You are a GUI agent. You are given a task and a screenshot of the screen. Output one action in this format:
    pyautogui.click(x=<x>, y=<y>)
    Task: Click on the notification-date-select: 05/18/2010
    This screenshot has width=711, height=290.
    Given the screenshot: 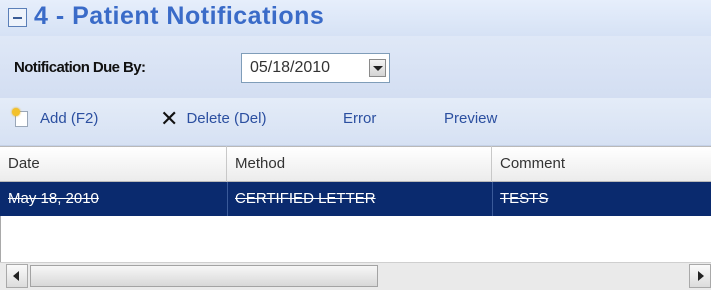 What is the action you would take?
    pyautogui.click(x=315, y=68)
    